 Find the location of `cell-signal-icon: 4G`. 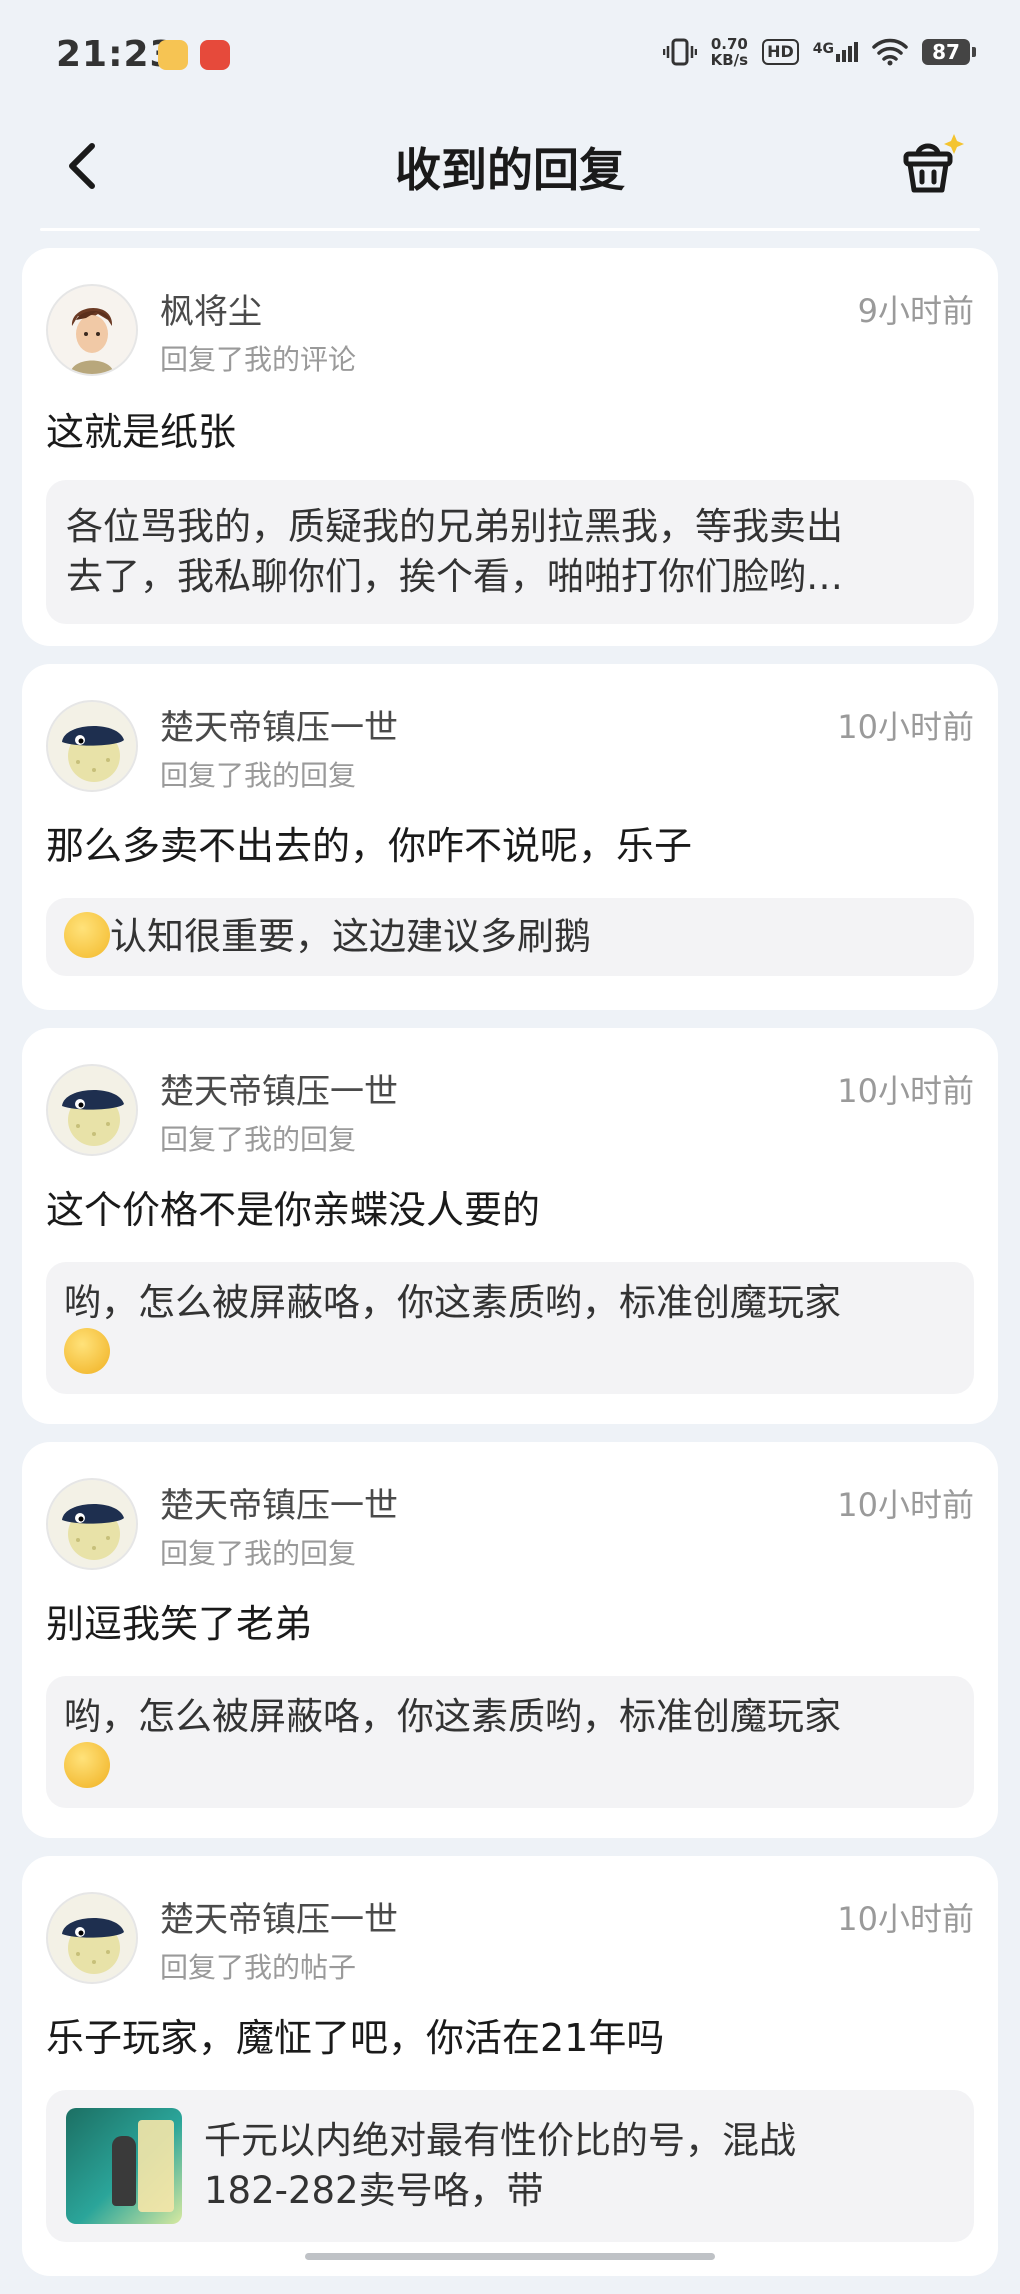

cell-signal-icon: 4G is located at coordinates (835, 52).